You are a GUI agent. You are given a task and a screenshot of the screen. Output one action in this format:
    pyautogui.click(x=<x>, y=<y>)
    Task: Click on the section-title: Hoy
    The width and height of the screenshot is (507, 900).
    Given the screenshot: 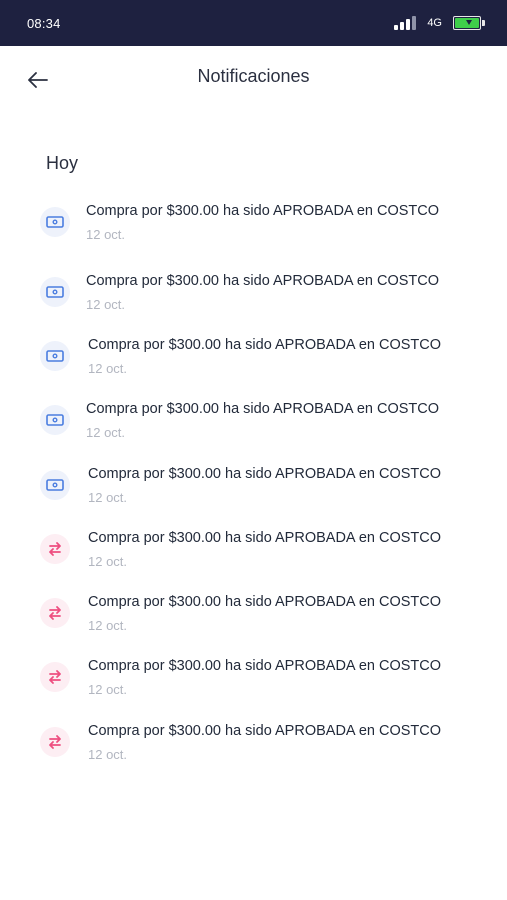 What is the action you would take?
    pyautogui.click(x=62, y=163)
    